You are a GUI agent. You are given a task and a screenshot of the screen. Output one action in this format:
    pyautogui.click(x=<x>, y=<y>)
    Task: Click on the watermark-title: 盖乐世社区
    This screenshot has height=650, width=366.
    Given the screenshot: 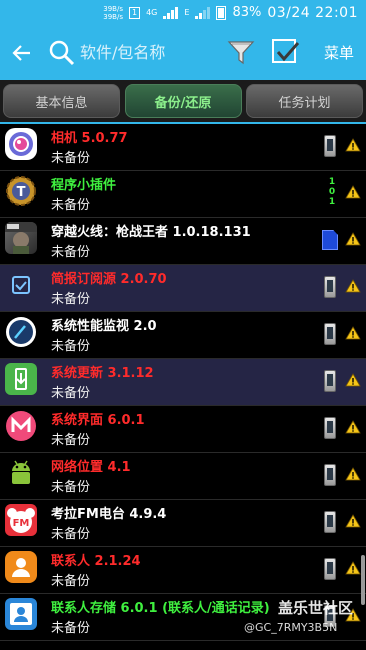 What is the action you would take?
    pyautogui.click(x=316, y=608)
    